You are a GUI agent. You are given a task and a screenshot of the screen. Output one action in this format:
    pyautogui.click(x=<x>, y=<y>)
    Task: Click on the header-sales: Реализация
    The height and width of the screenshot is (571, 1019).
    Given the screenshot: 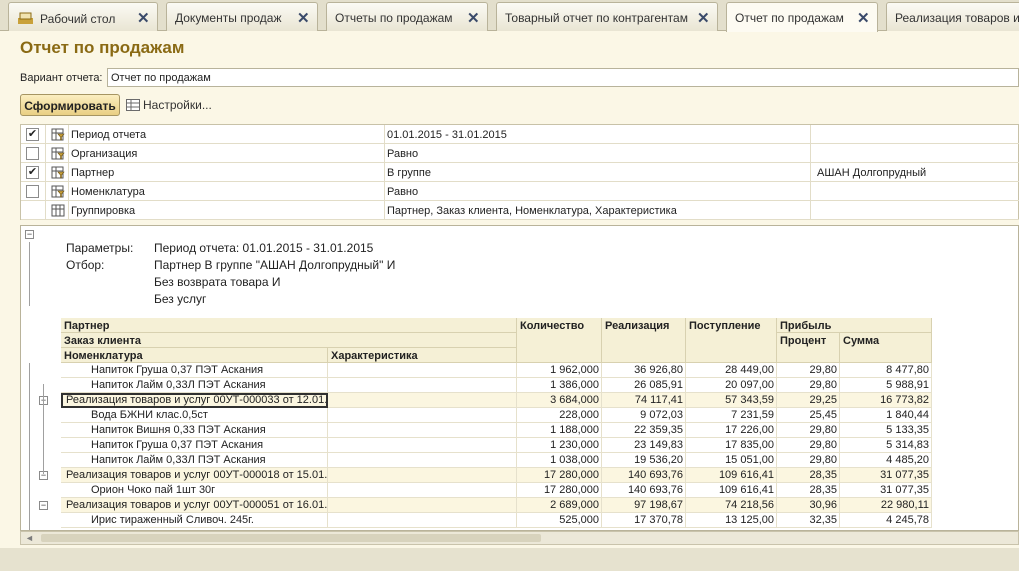 What is the action you would take?
    pyautogui.click(x=644, y=340)
    